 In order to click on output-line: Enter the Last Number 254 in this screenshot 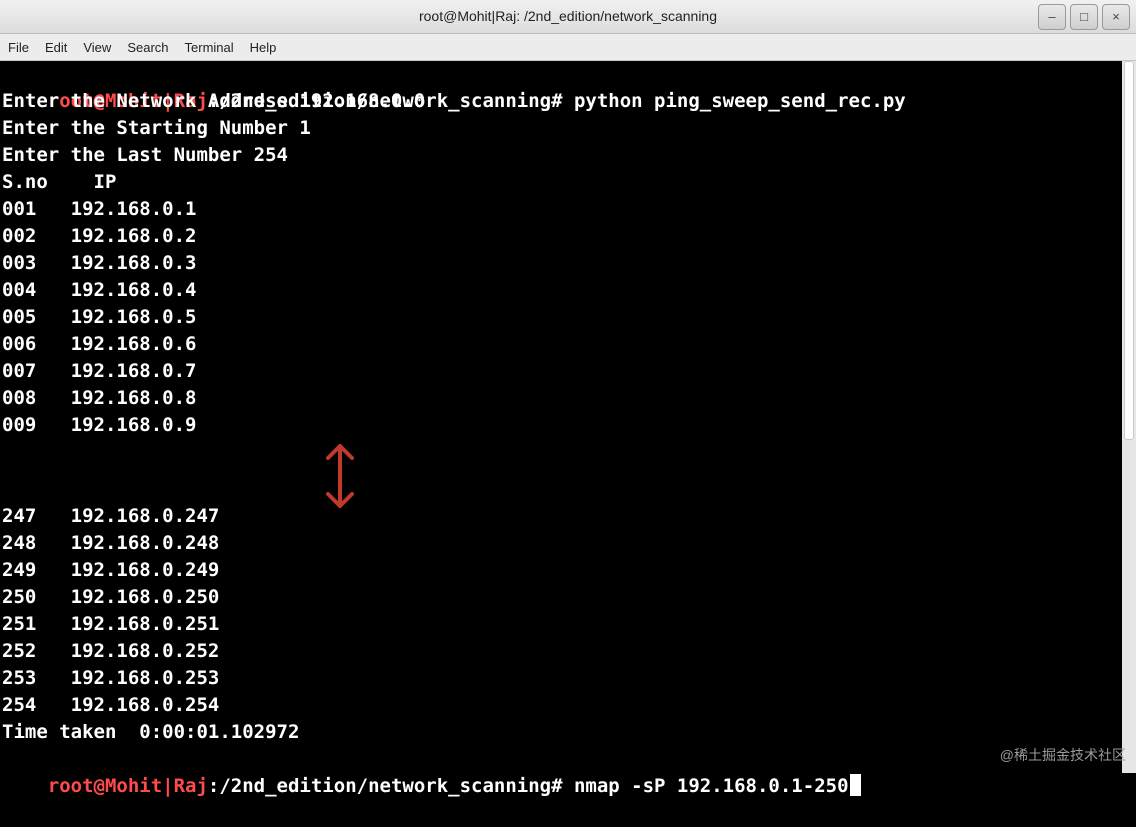, I will do `click(145, 155)`.